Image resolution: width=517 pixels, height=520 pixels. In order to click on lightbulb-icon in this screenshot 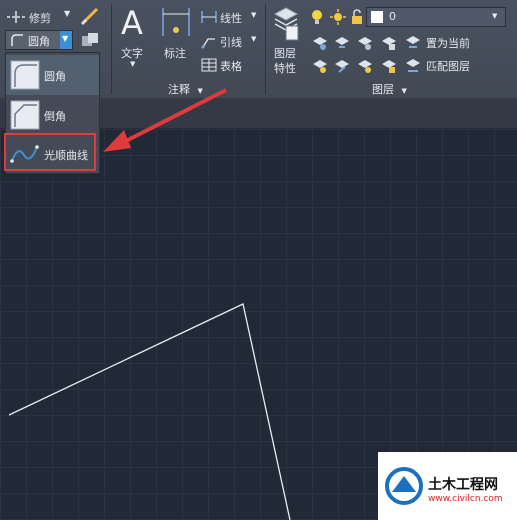, I will do `click(317, 17)`.